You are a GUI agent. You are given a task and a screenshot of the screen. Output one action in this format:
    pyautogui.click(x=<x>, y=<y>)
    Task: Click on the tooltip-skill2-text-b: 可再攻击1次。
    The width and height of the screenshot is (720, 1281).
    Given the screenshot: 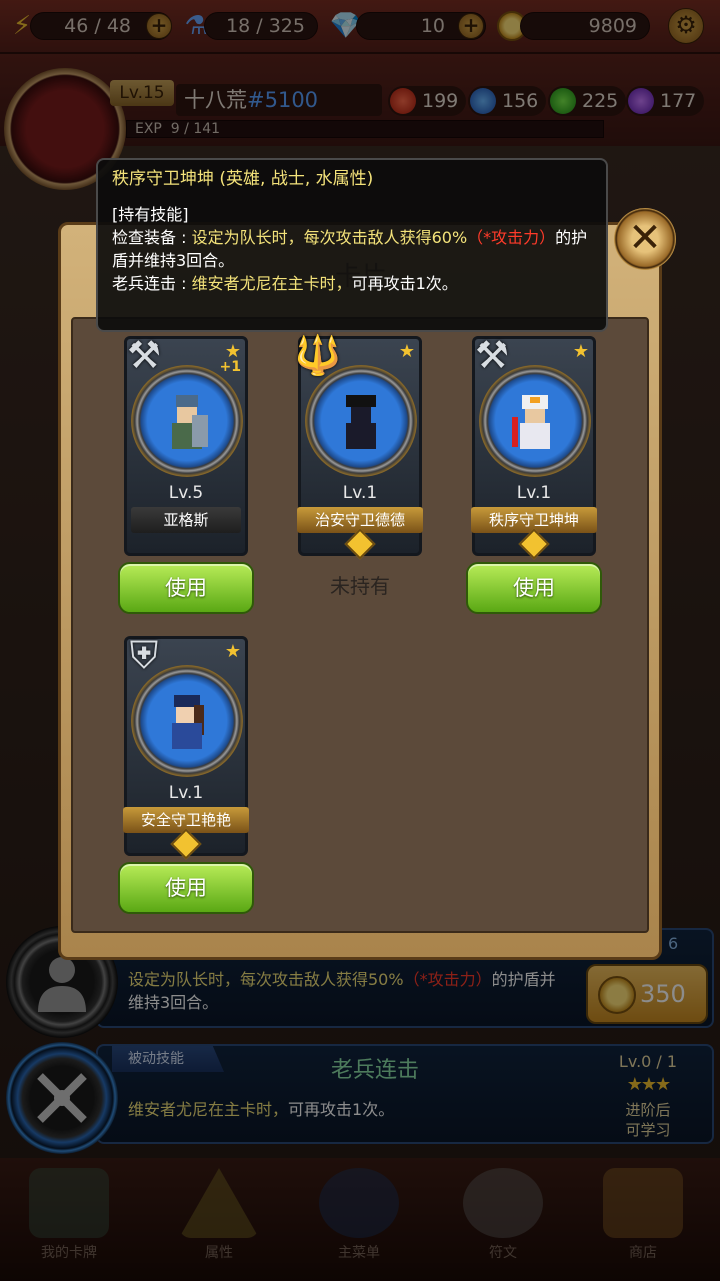 What is the action you would take?
    pyautogui.click(x=404, y=283)
    